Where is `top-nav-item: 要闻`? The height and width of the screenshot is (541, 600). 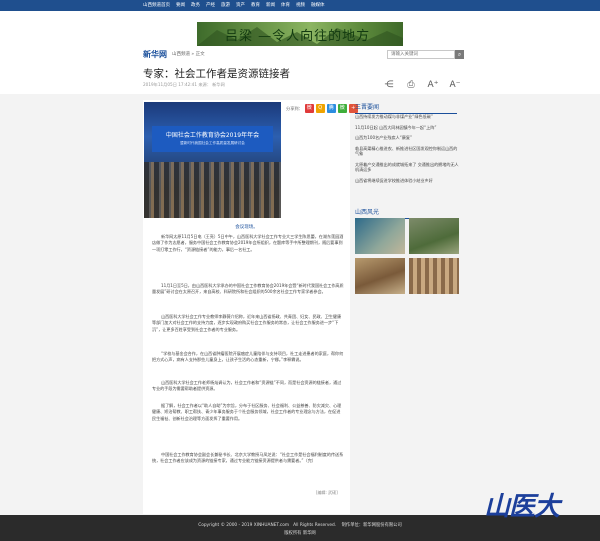 top-nav-item: 要闻 is located at coordinates (180, 5).